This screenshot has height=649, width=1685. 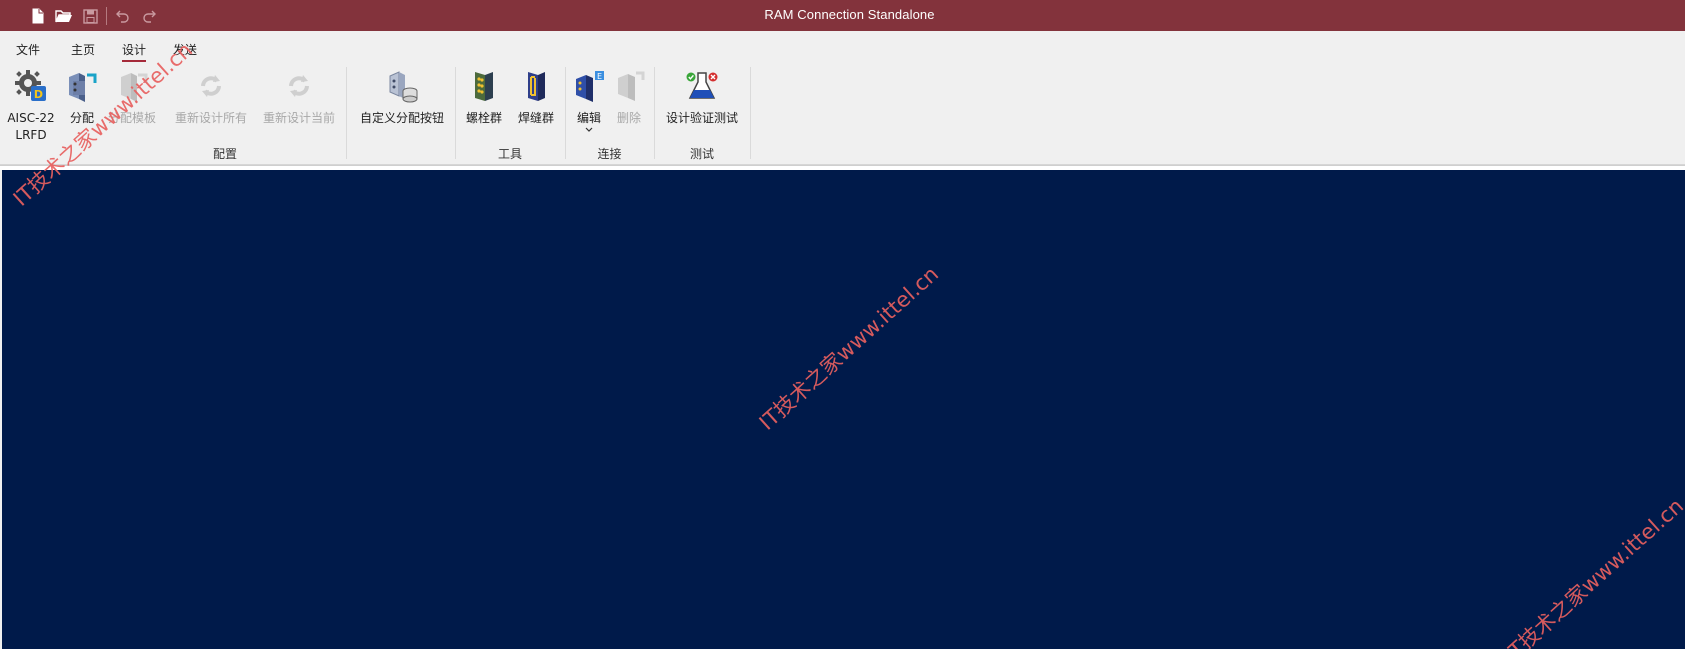 I want to click on group-label-test: 测试, so click(x=701, y=154).